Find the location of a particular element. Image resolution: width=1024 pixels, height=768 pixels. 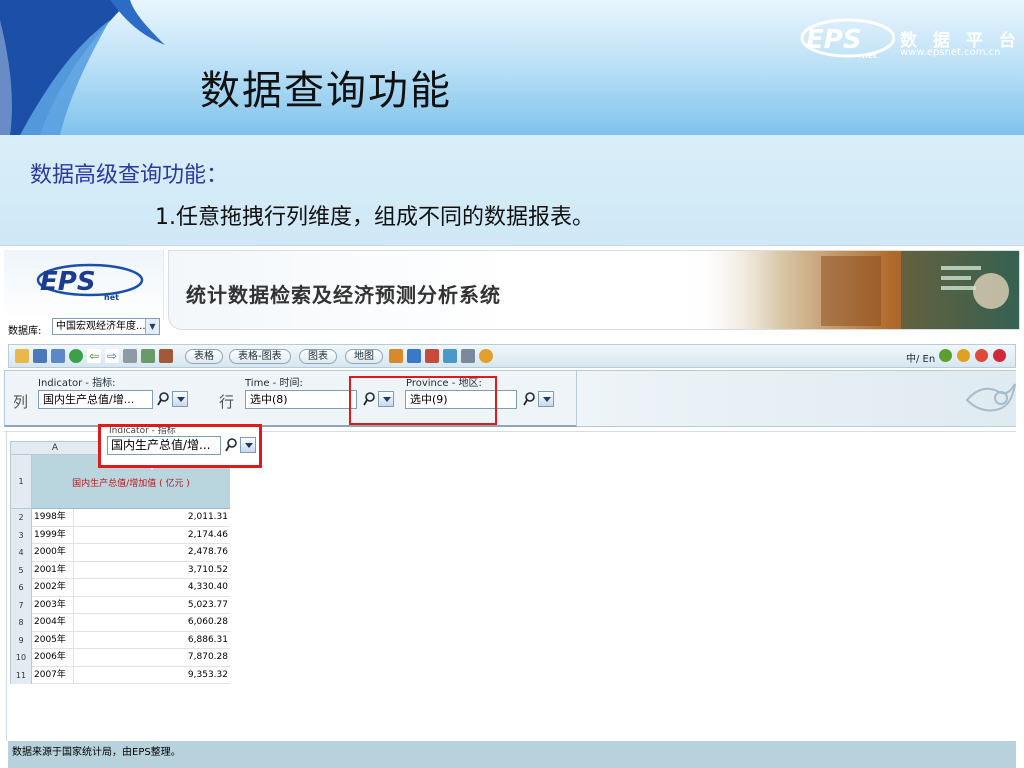

ghost-tools is located at coordinates (240, 445).